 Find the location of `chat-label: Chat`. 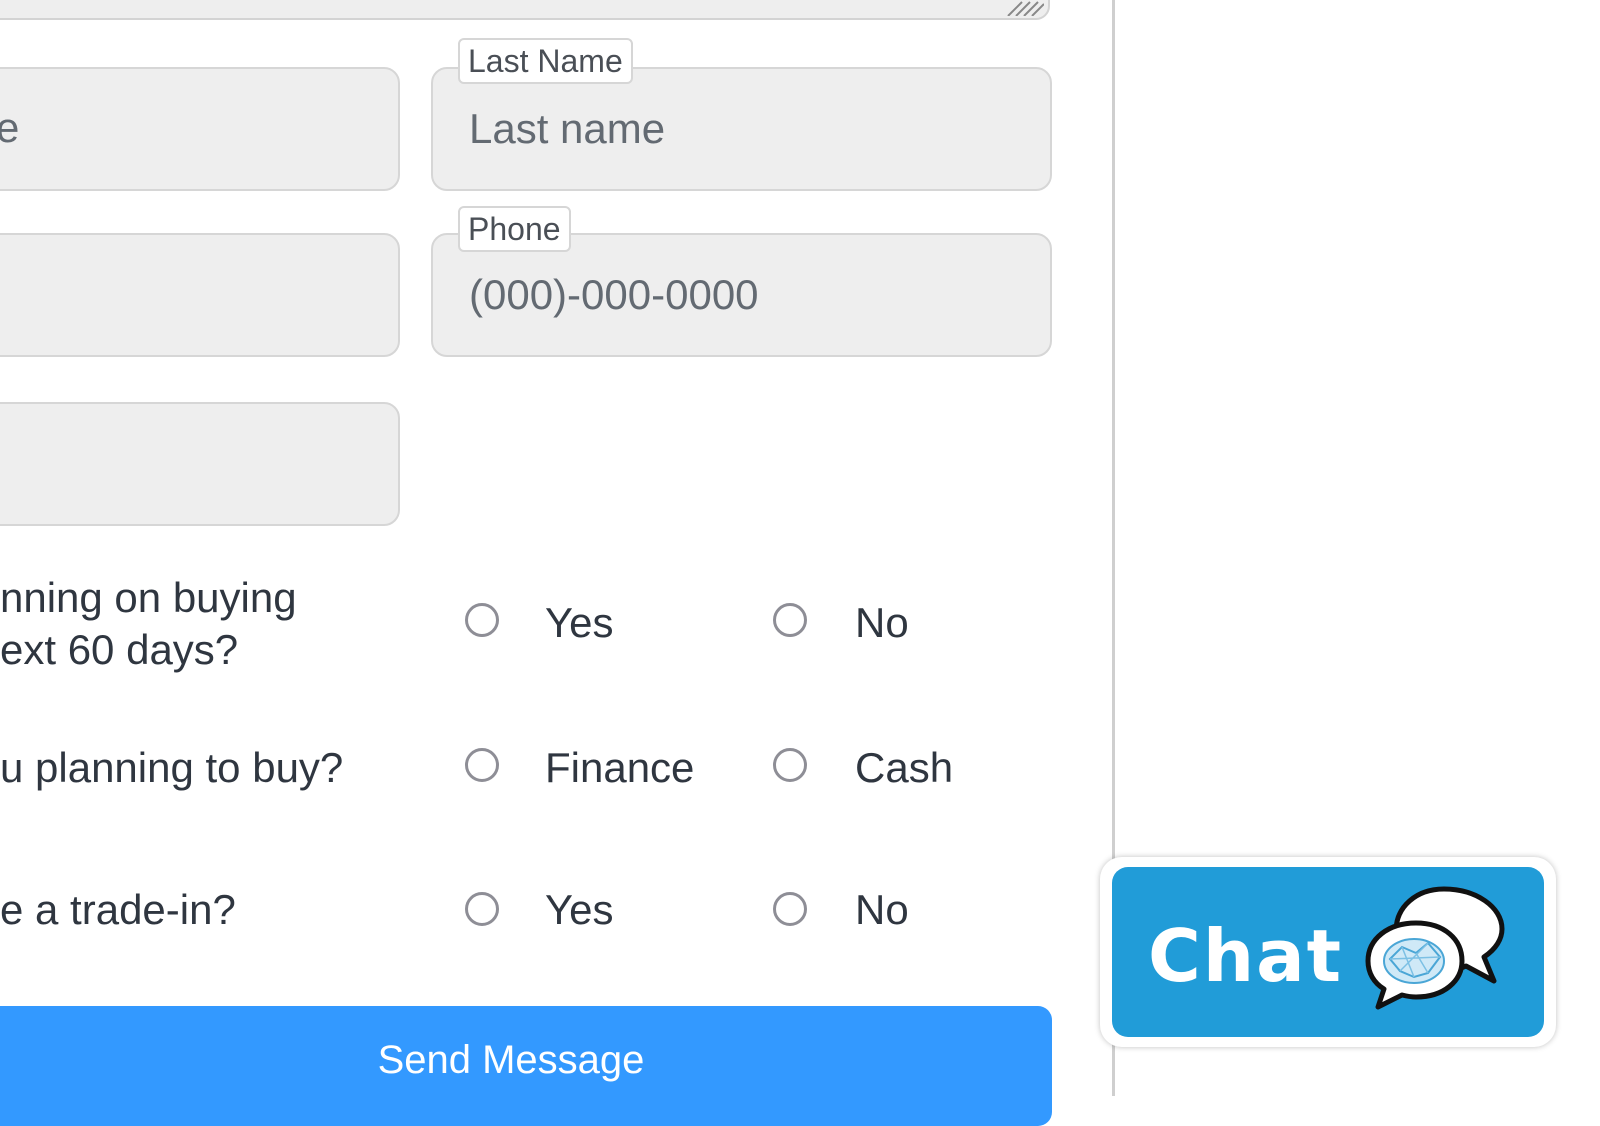

chat-label: Chat is located at coordinates (1246, 956).